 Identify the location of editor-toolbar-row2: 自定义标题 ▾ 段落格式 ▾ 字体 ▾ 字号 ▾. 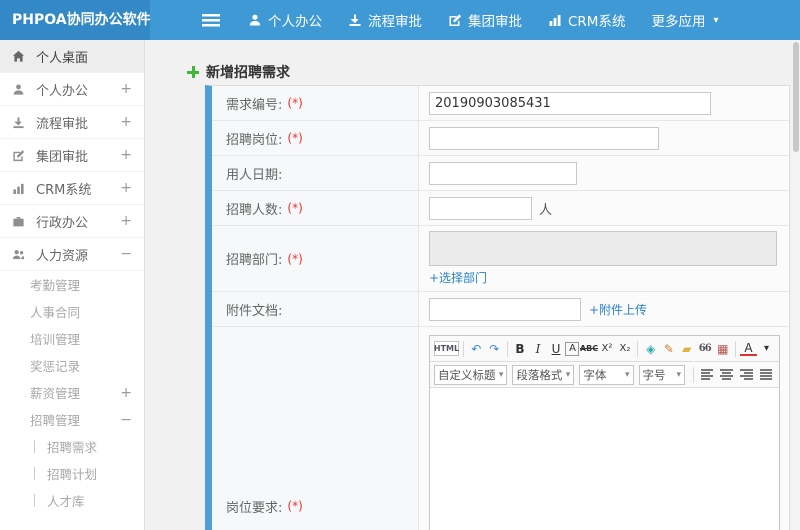
(604, 375).